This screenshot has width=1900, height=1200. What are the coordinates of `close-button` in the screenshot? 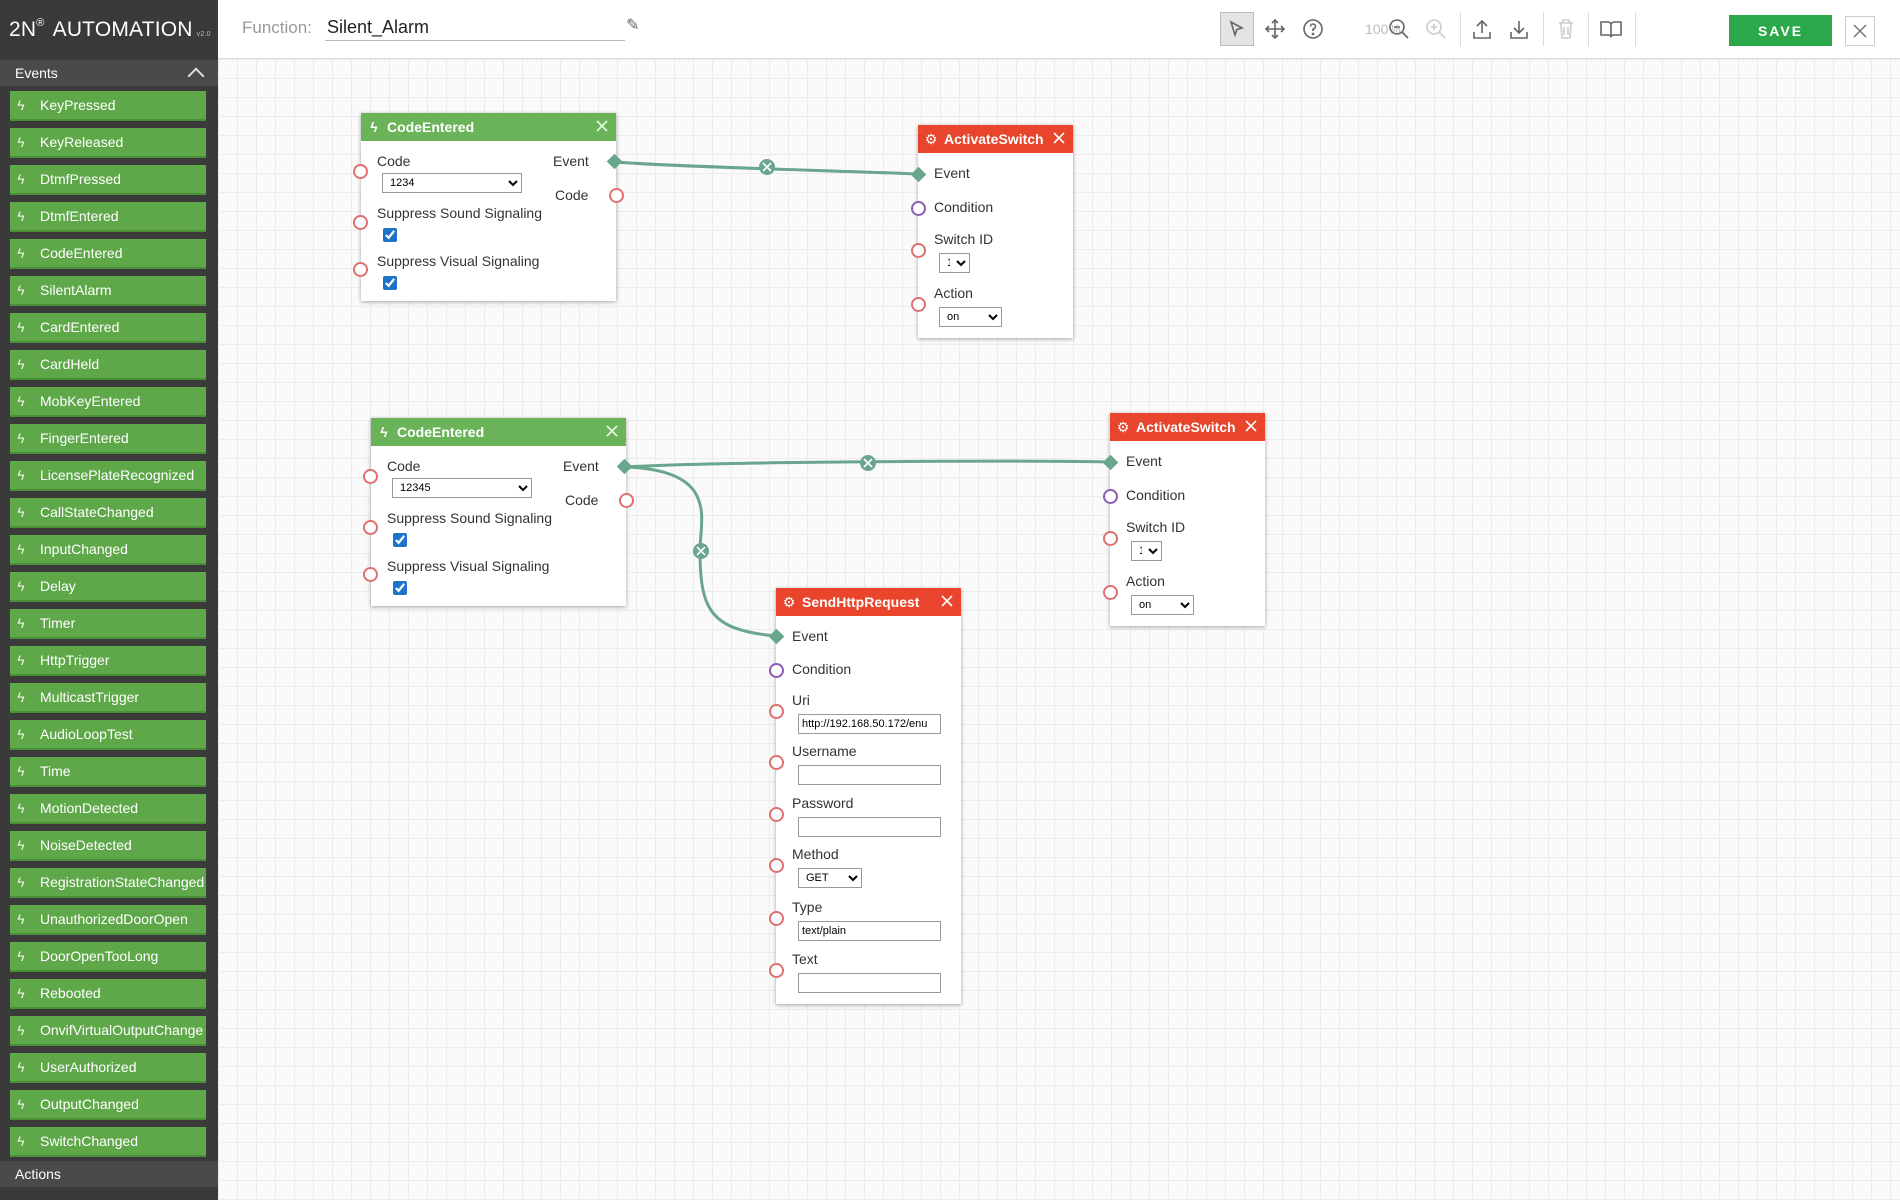 It's located at (1860, 31).